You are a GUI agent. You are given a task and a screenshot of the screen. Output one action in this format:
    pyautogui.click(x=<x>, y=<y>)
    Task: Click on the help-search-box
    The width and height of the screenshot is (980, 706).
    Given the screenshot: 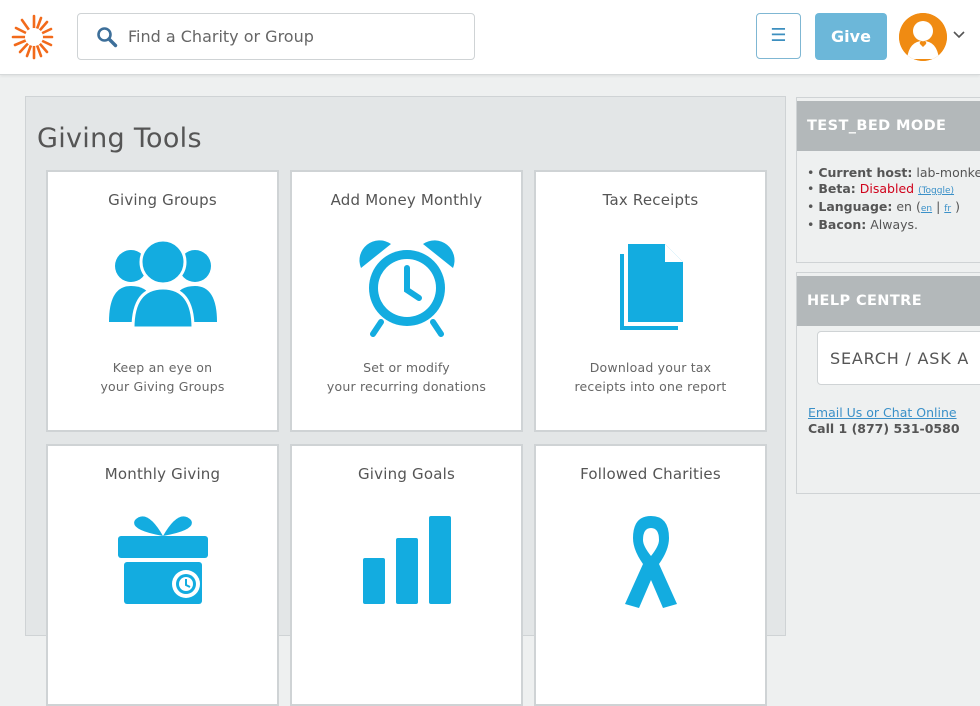 What is the action you would take?
    pyautogui.click(x=898, y=358)
    